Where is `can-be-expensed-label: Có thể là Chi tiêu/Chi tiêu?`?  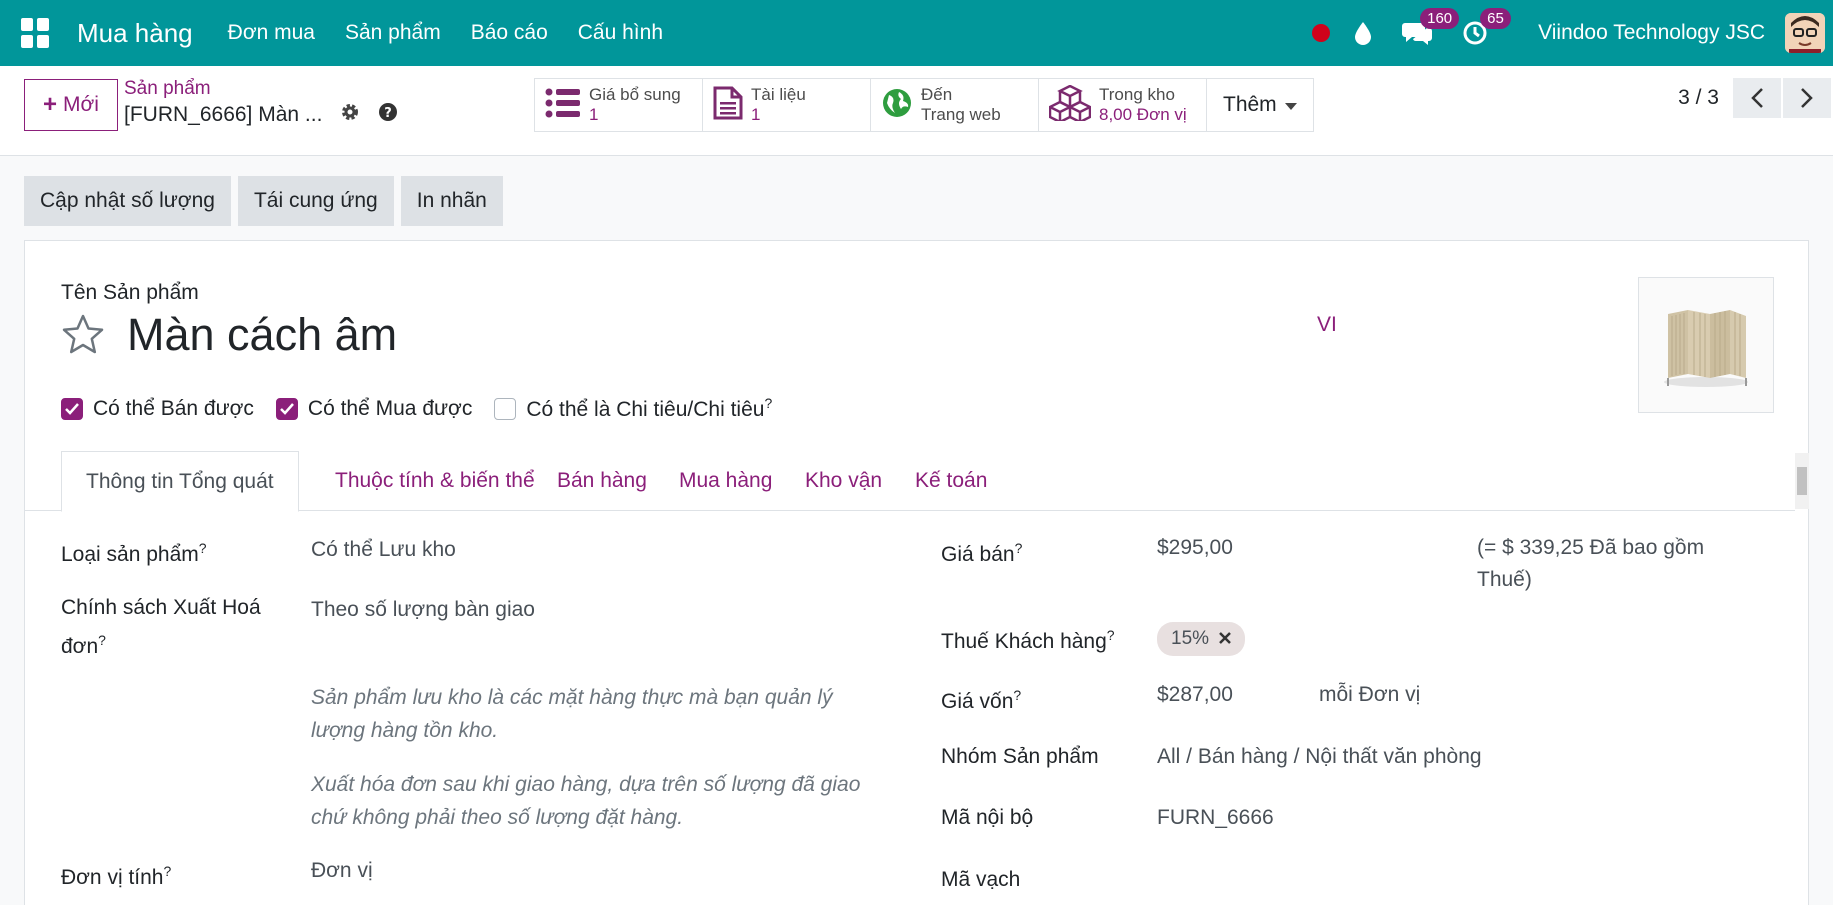
can-be-expensed-label: Có thể là Chi tiêu/Chi tiêu? is located at coordinates (649, 408).